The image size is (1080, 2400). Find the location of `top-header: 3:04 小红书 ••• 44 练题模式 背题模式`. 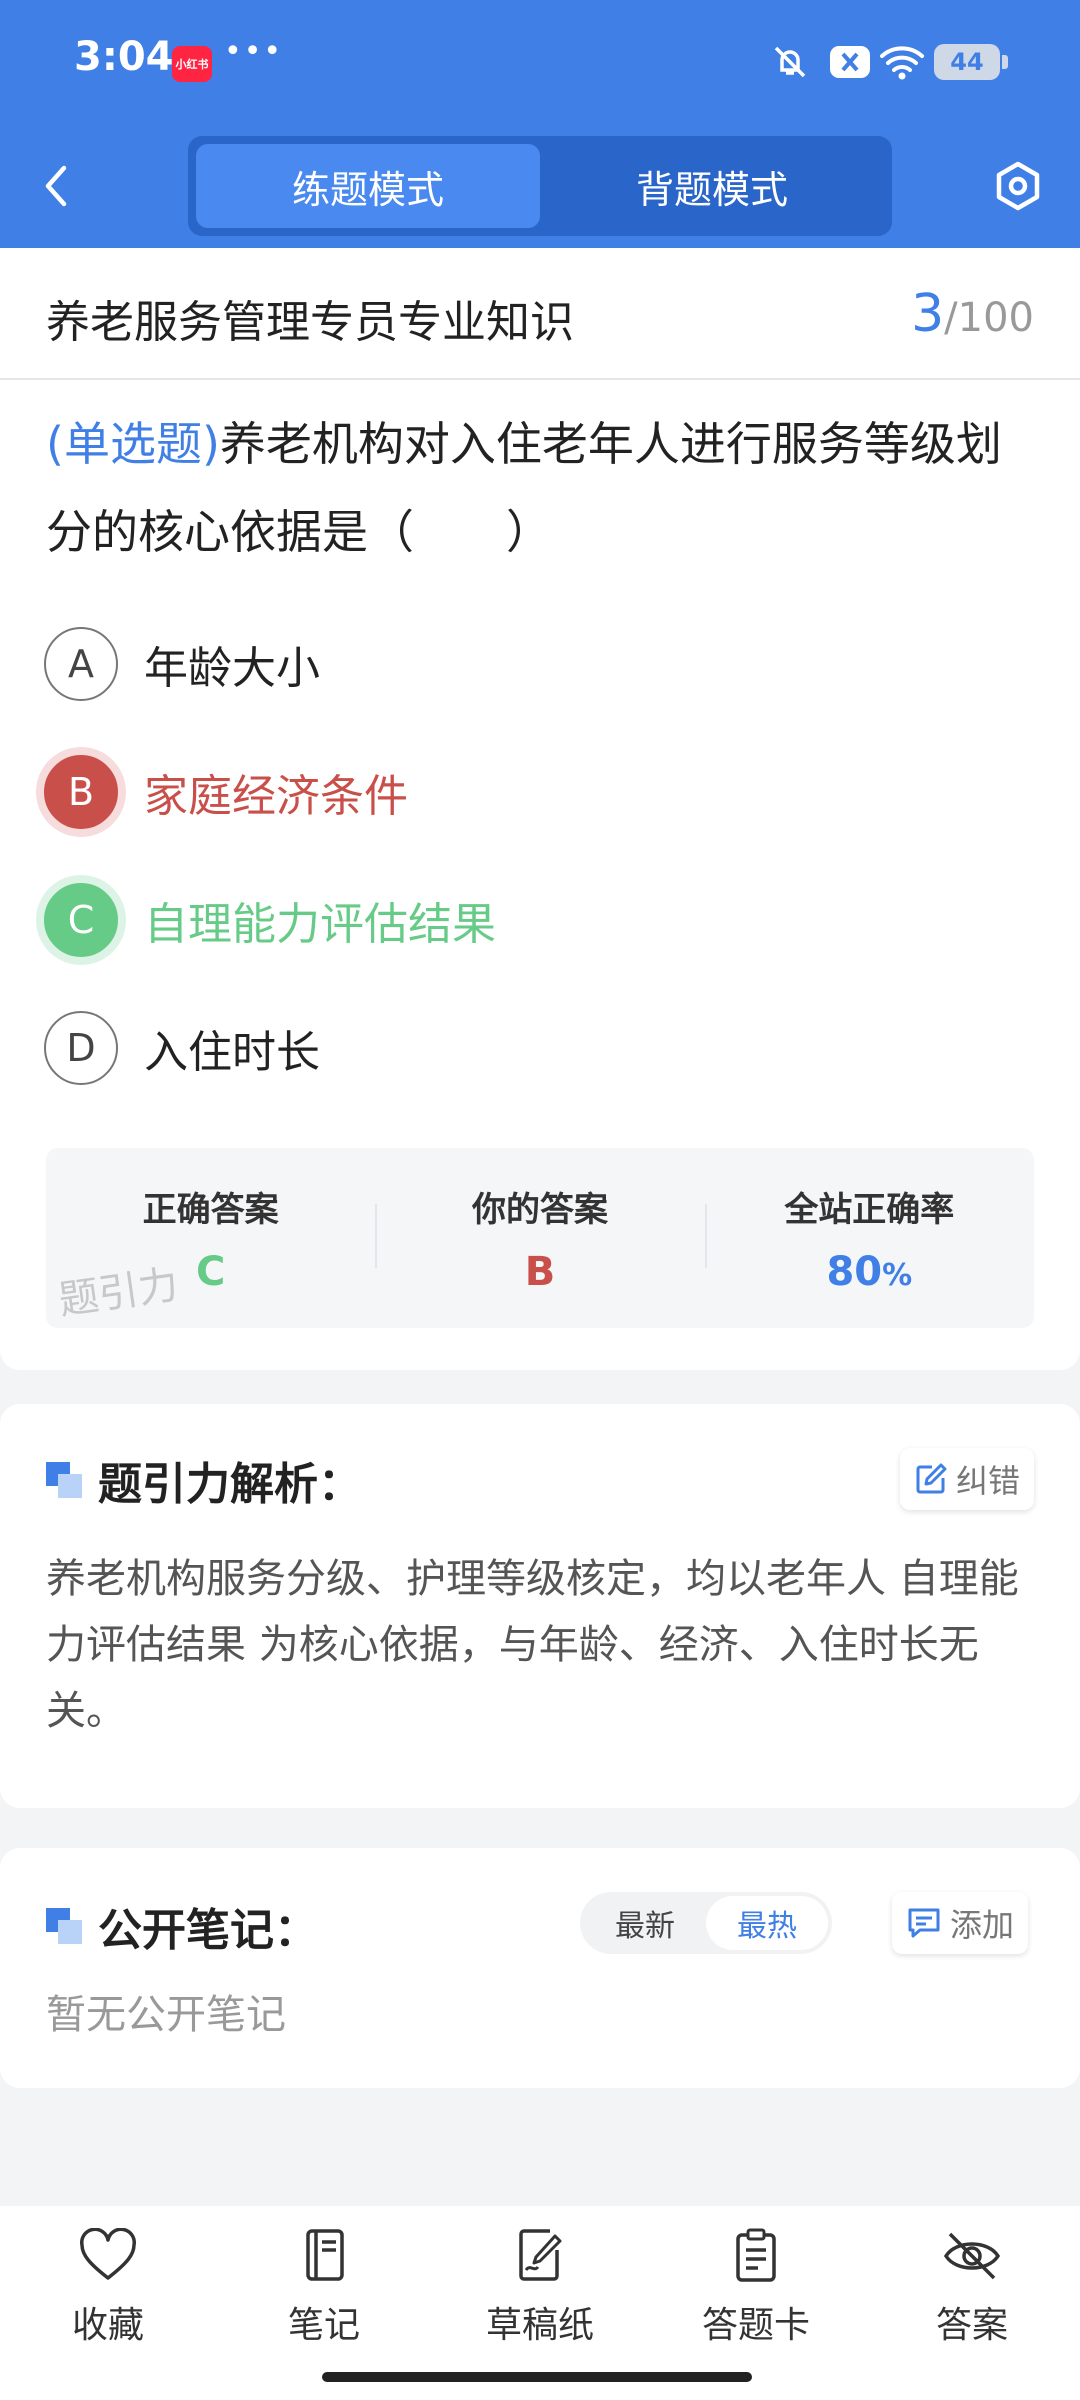

top-header: 3:04 小红书 ••• 44 练题模式 背题模式 is located at coordinates (540, 124).